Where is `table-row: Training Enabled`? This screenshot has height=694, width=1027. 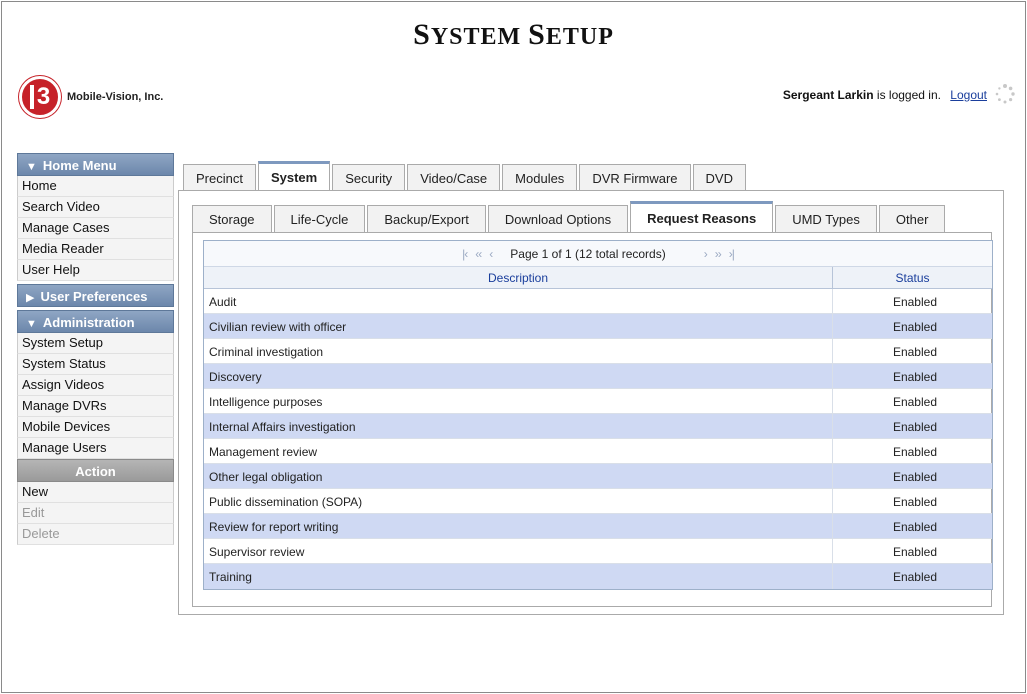
table-row: Training Enabled is located at coordinates (598, 576).